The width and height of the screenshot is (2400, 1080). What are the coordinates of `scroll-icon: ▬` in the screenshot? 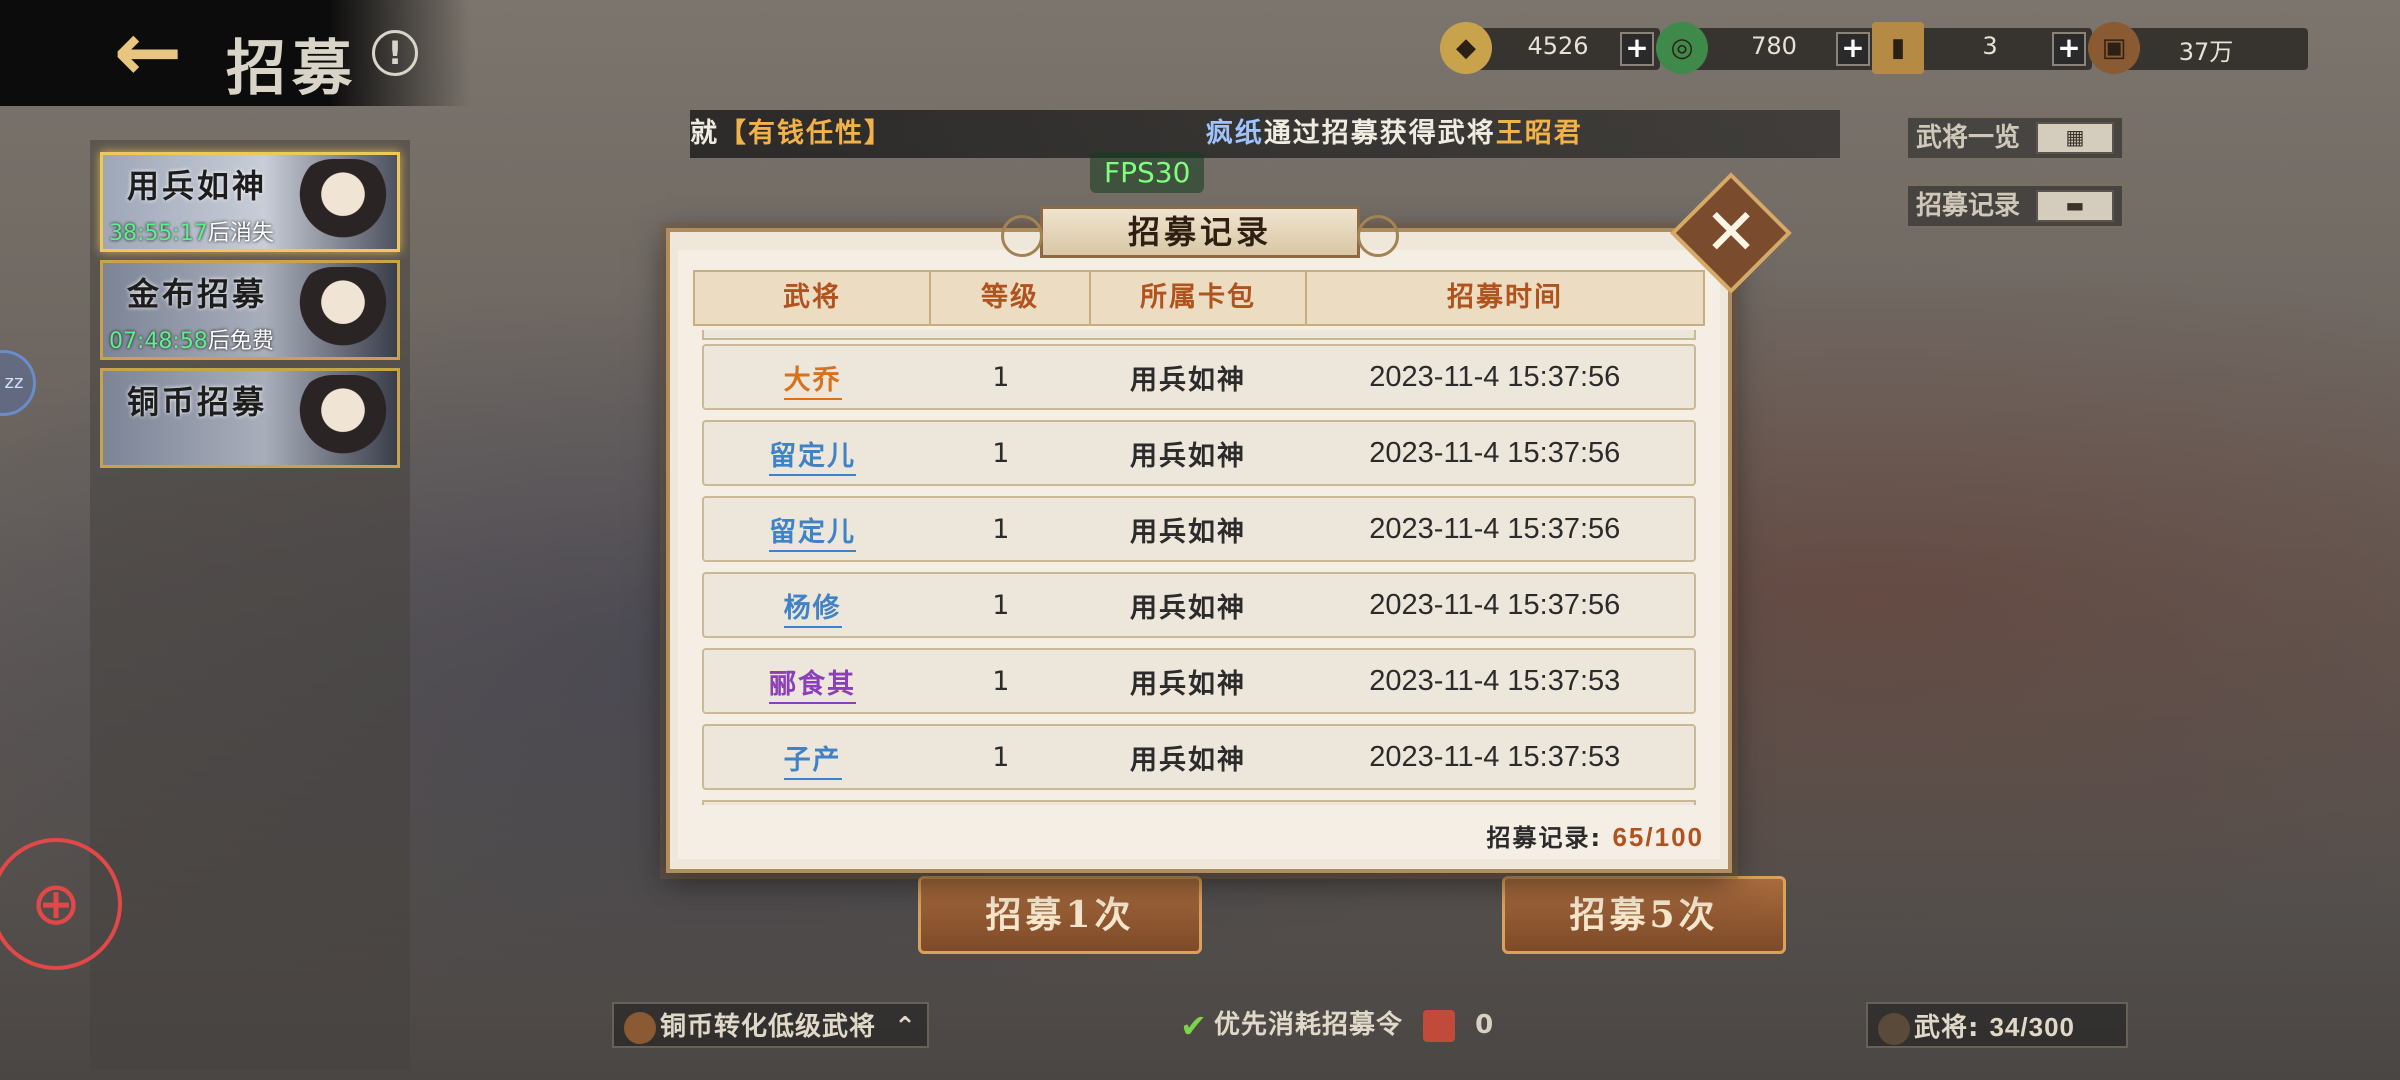 It's located at (2075, 206).